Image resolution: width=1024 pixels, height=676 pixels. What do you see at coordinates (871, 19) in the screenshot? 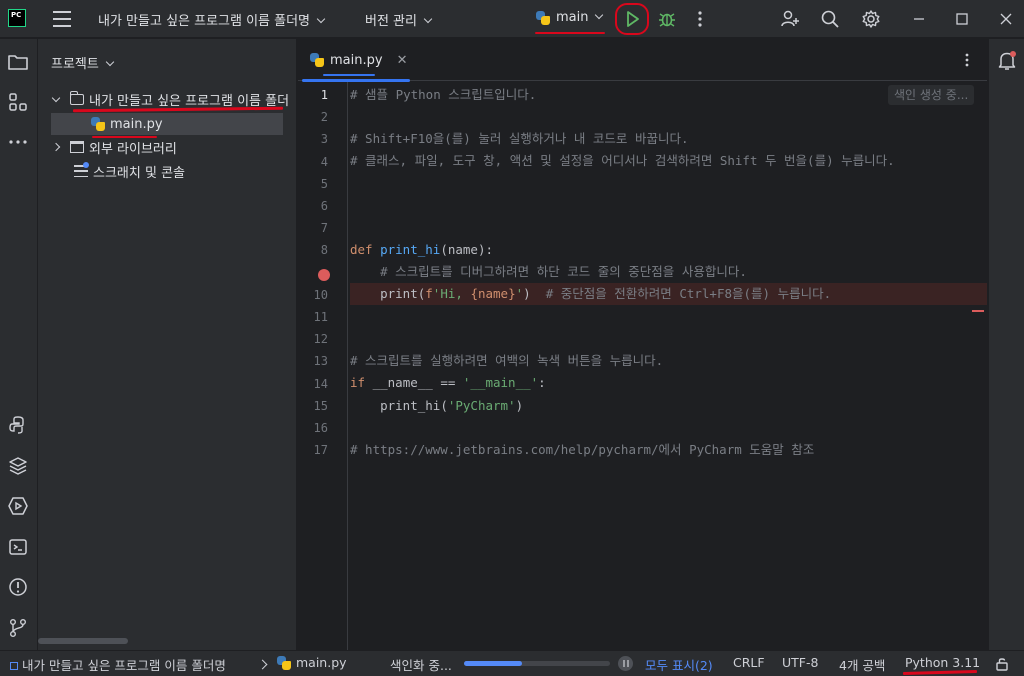
I see `gear-icon` at bounding box center [871, 19].